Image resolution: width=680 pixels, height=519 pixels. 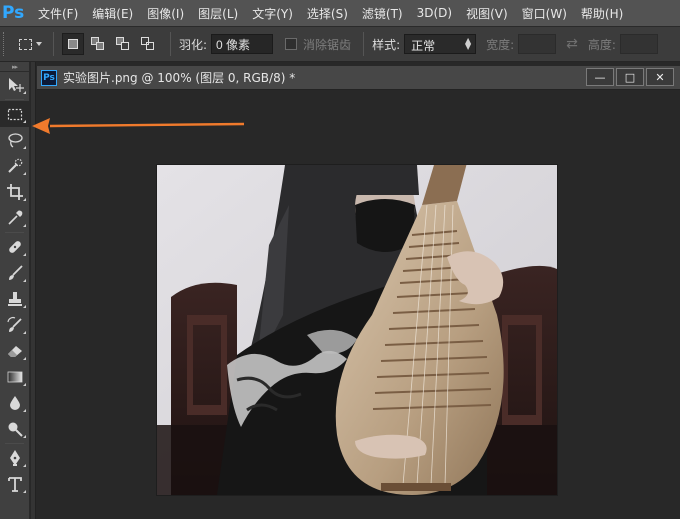 What do you see at coordinates (638, 44) in the screenshot?
I see `height-input` at bounding box center [638, 44].